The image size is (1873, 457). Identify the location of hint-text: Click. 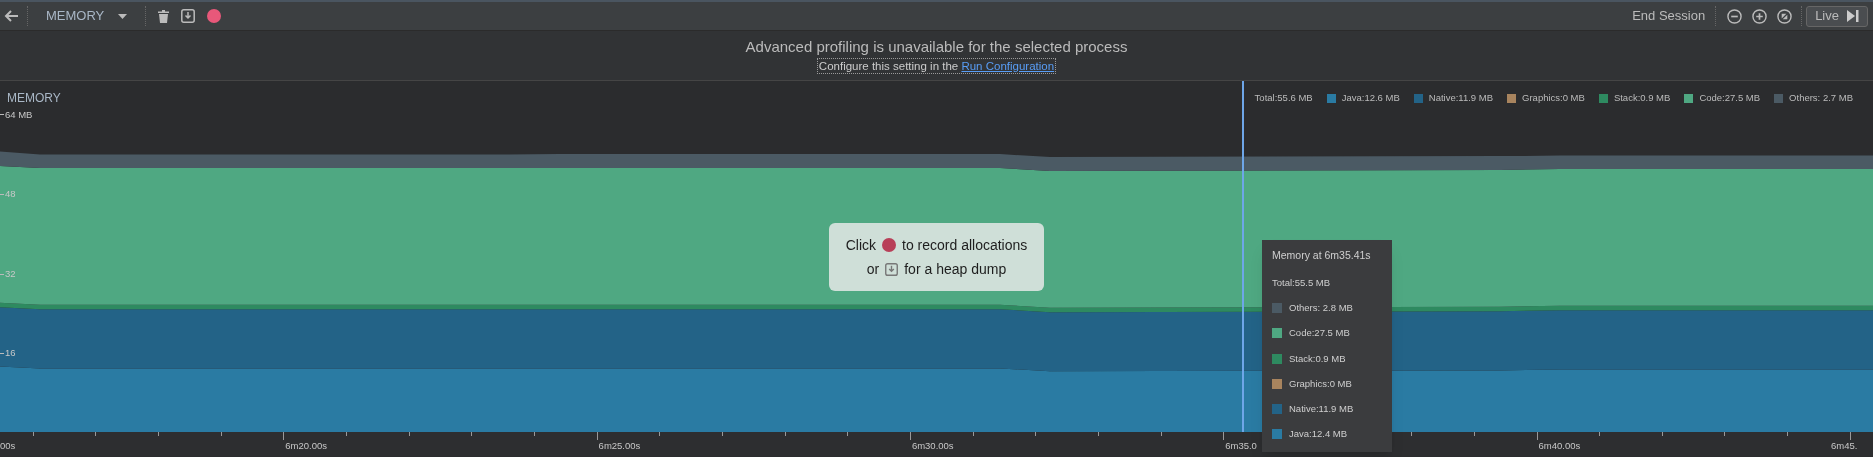
(860, 245).